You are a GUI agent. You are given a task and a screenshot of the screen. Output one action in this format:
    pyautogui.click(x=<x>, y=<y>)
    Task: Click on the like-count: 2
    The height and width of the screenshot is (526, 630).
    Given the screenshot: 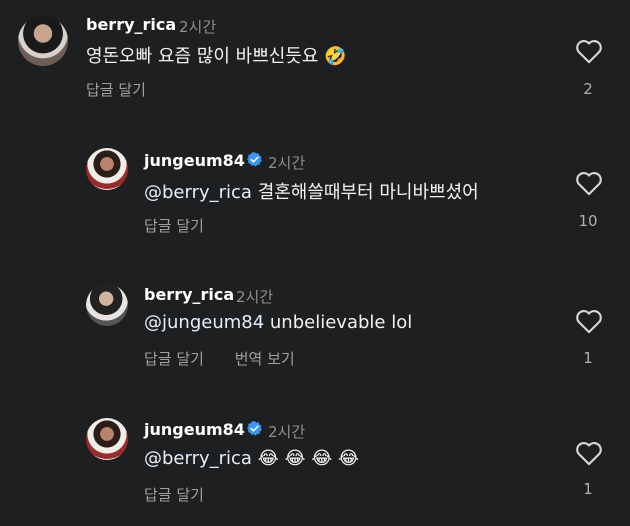 What is the action you would take?
    pyautogui.click(x=588, y=89)
    